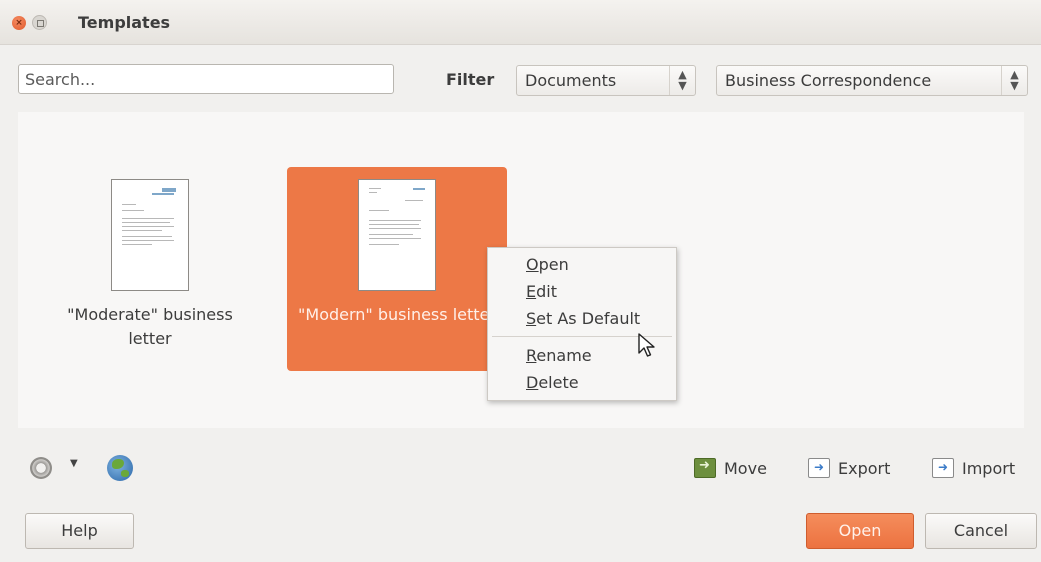 The height and width of the screenshot is (562, 1041). What do you see at coordinates (860, 531) in the screenshot?
I see `open-button: Open` at bounding box center [860, 531].